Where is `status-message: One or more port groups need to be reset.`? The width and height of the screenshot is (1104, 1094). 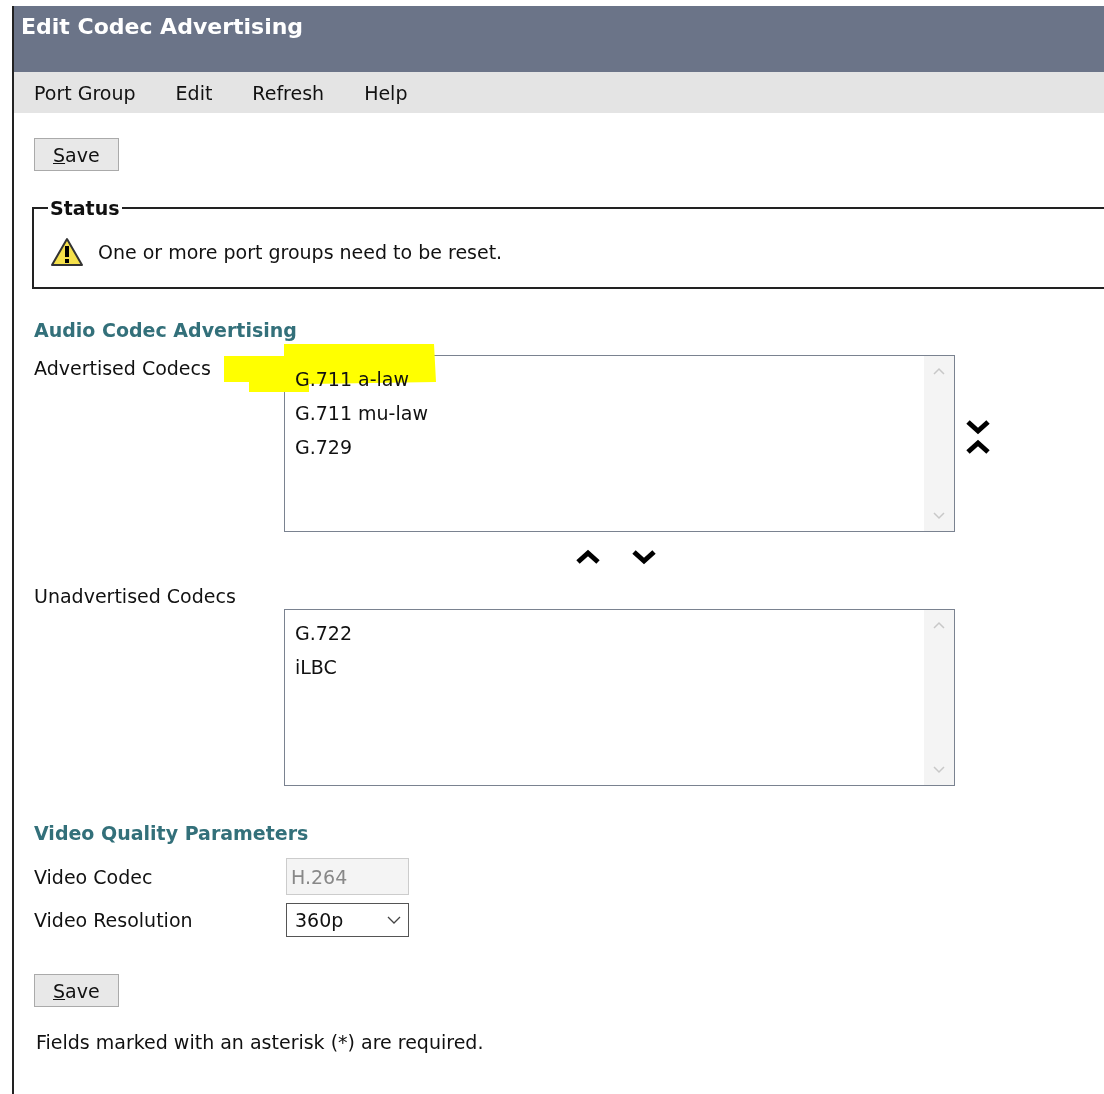 status-message: One or more port groups need to be reset. is located at coordinates (300, 252).